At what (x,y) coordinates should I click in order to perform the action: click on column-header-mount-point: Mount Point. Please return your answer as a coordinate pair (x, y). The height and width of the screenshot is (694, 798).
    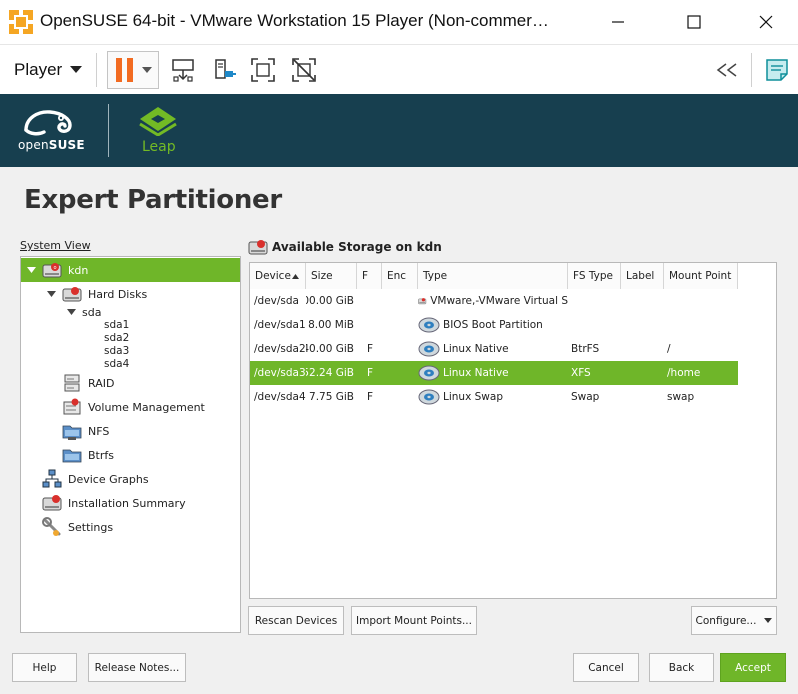
    Looking at the image, I should click on (701, 276).